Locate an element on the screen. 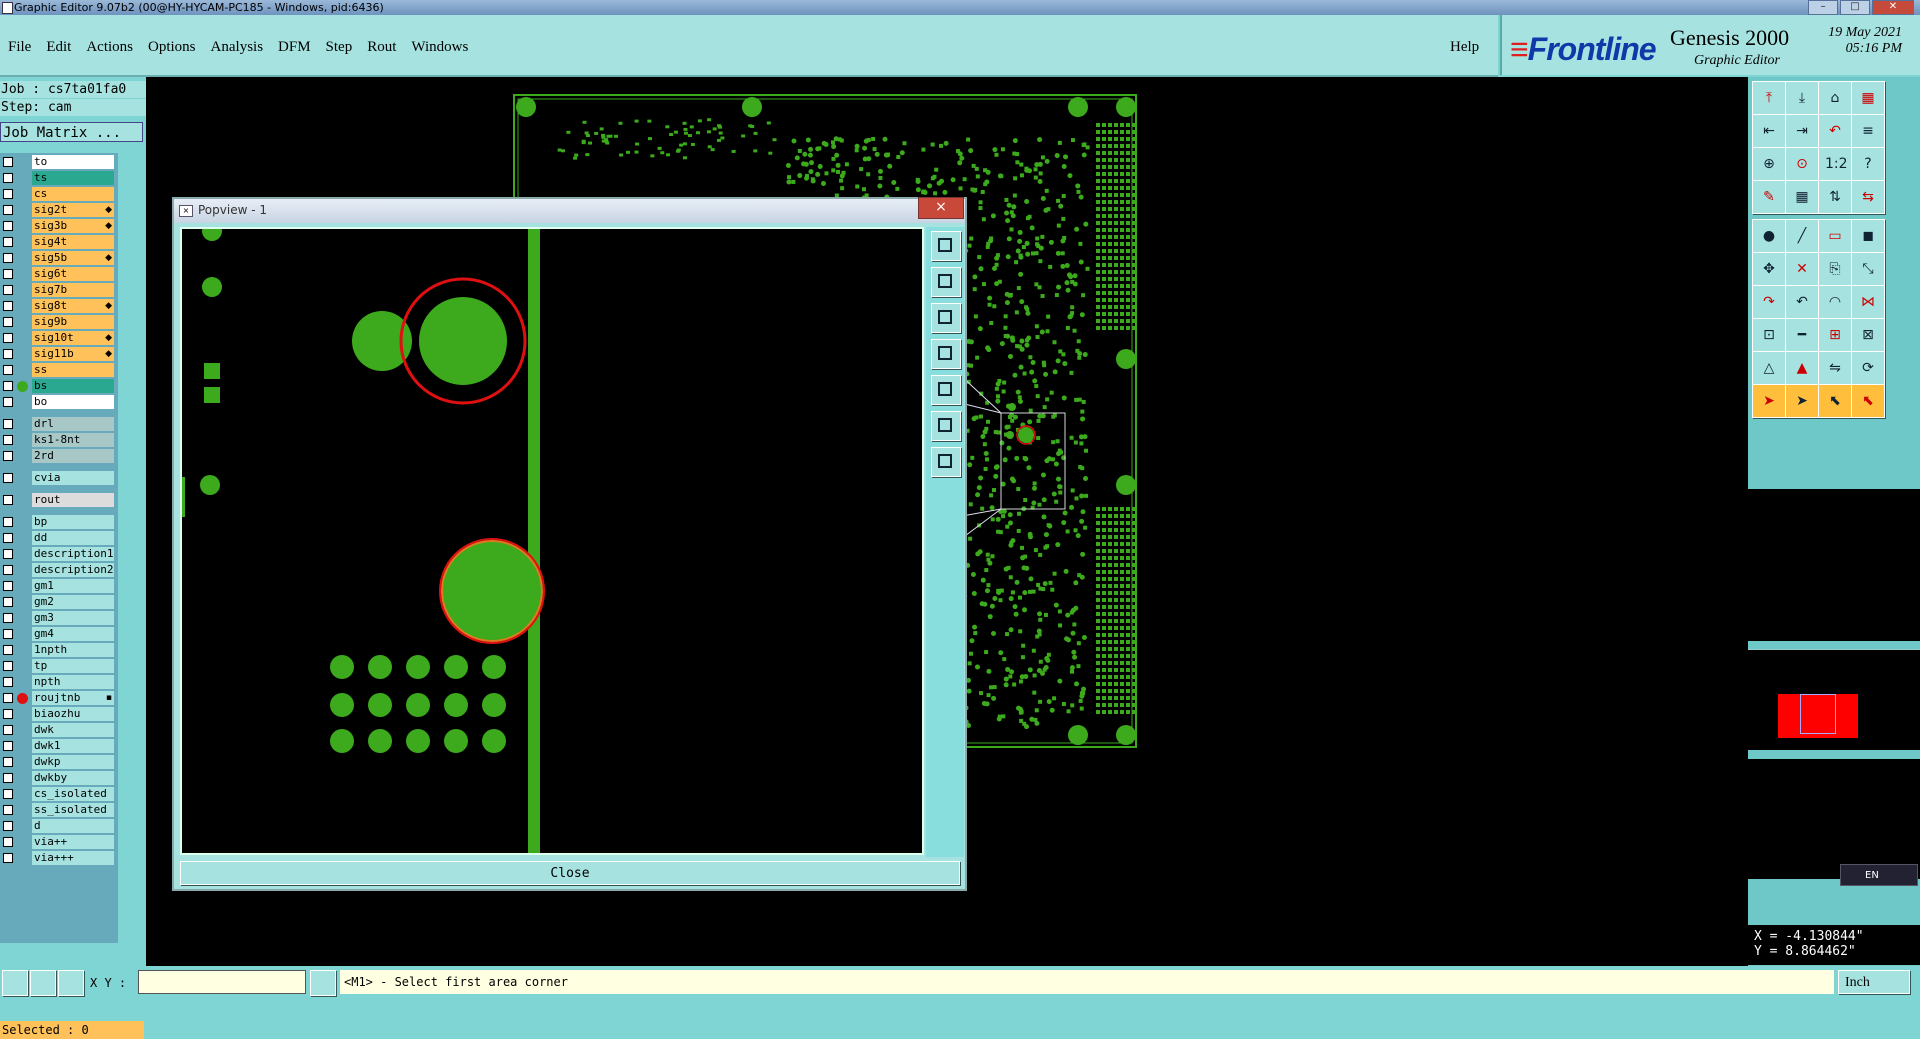 The width and height of the screenshot is (1920, 1039). layer-row-2rd: 2rd is located at coordinates (59, 456).